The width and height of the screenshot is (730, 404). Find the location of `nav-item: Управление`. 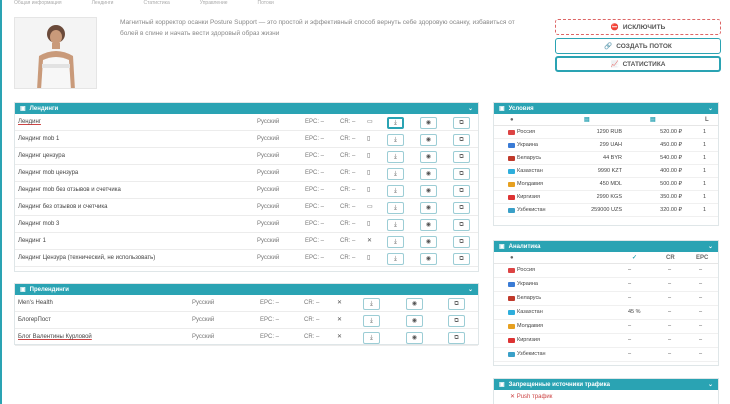

nav-item: Управление is located at coordinates (214, 3).